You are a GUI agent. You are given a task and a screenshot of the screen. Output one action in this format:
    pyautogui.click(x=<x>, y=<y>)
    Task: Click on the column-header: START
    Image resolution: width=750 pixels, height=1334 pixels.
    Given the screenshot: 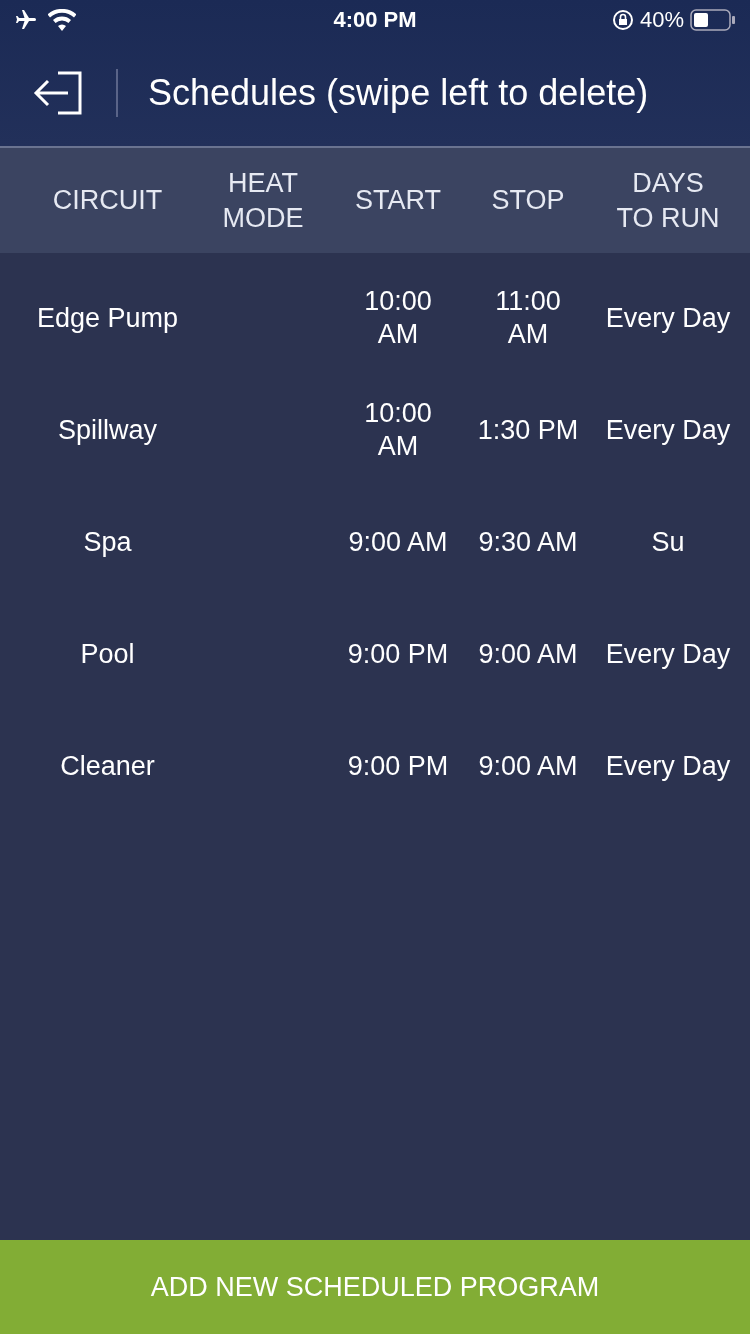 What is the action you would take?
    pyautogui.click(x=398, y=201)
    